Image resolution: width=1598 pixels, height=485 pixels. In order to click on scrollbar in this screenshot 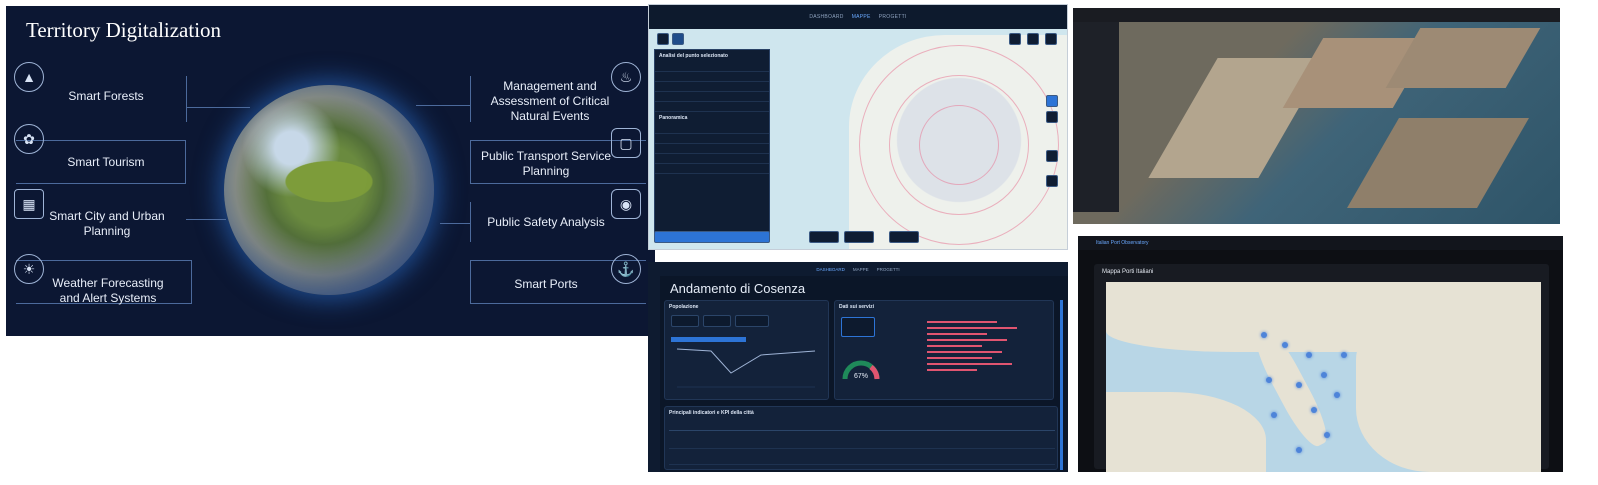, I will do `click(1061, 385)`.